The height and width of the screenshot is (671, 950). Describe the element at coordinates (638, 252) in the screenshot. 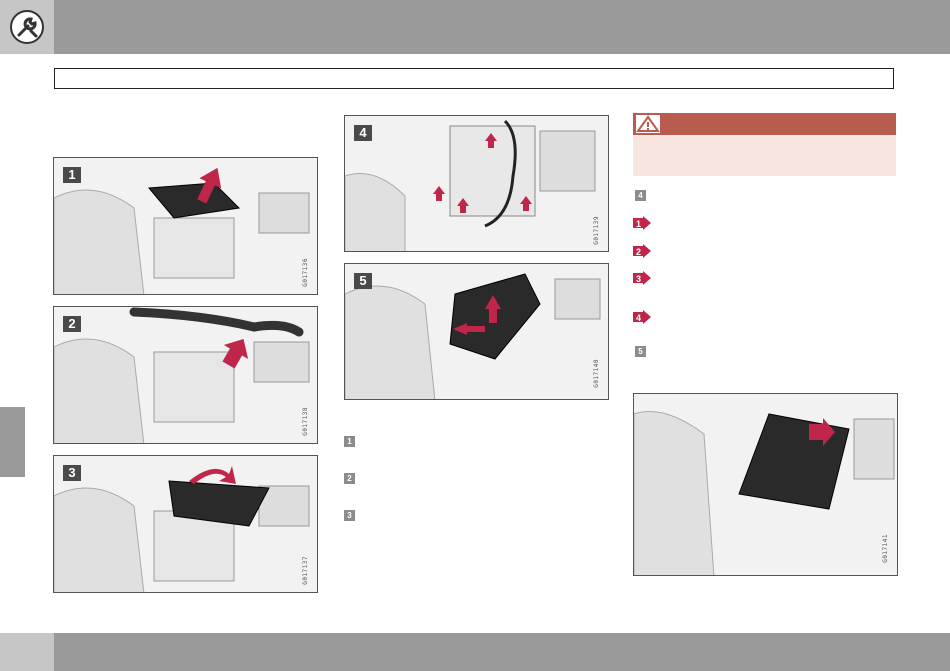

I see `svg-text: 2` at that location.